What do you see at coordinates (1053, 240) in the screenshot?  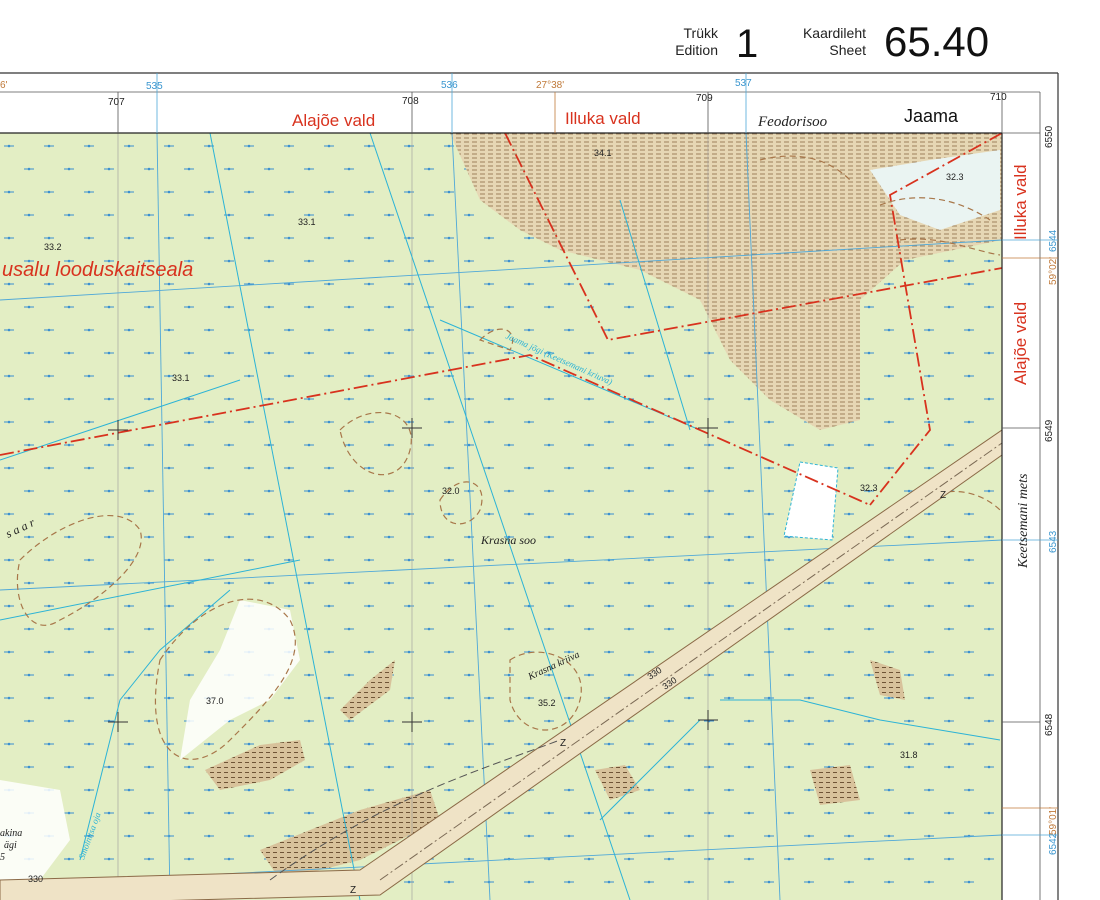 I see `right-blue-6544: 6544` at bounding box center [1053, 240].